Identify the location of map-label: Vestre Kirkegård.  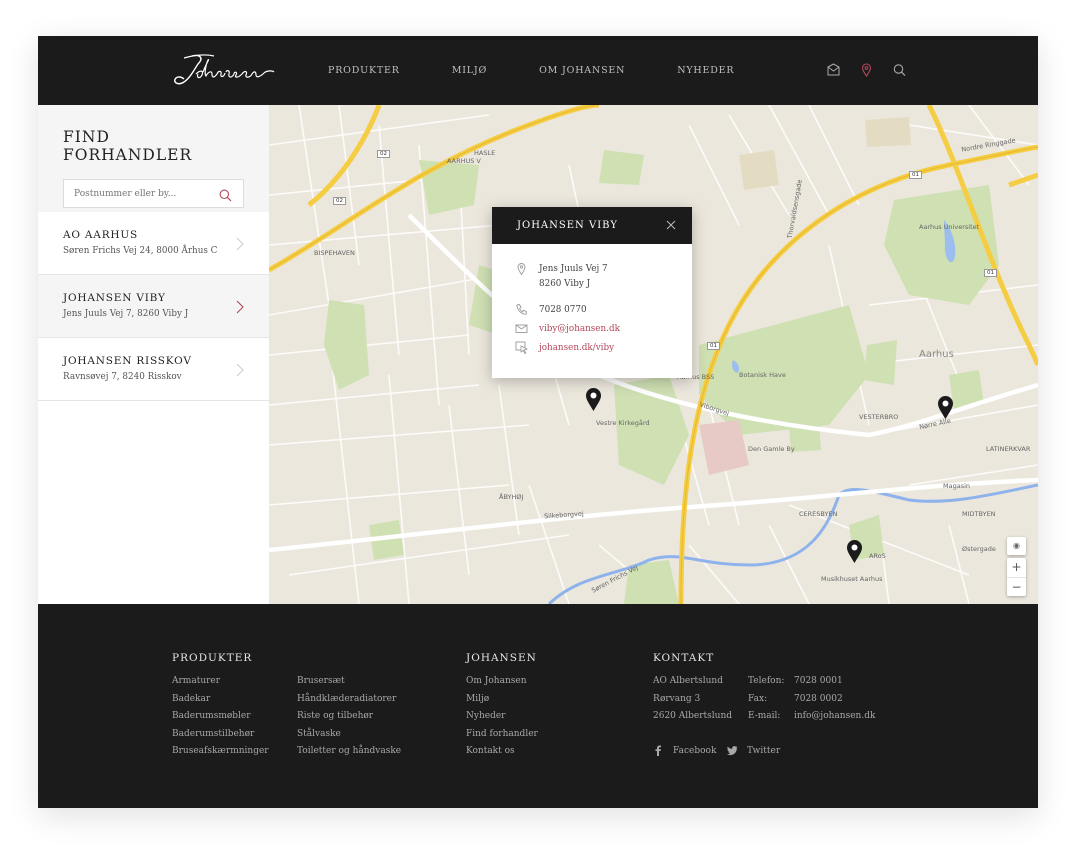
(623, 423).